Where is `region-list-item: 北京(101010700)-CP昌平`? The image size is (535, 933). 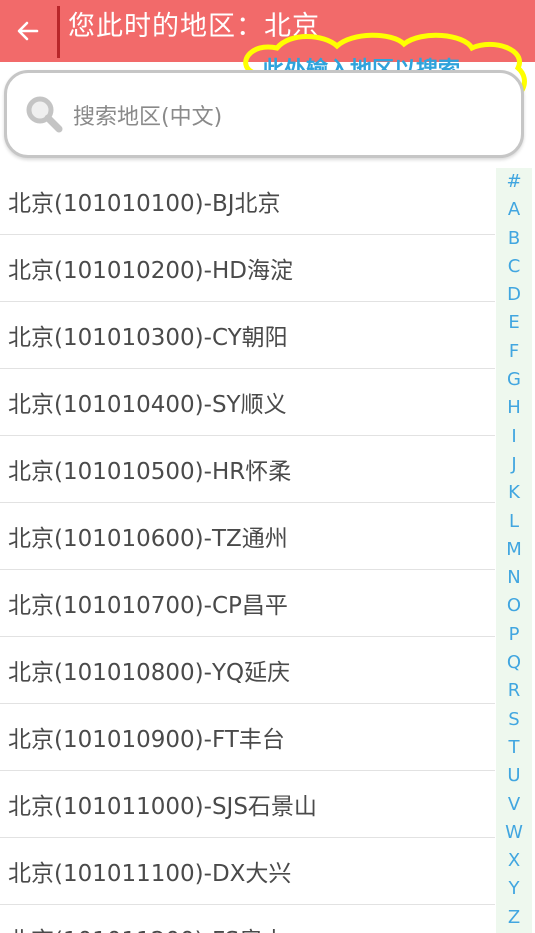 region-list-item: 北京(101010700)-CP昌平 is located at coordinates (247, 603).